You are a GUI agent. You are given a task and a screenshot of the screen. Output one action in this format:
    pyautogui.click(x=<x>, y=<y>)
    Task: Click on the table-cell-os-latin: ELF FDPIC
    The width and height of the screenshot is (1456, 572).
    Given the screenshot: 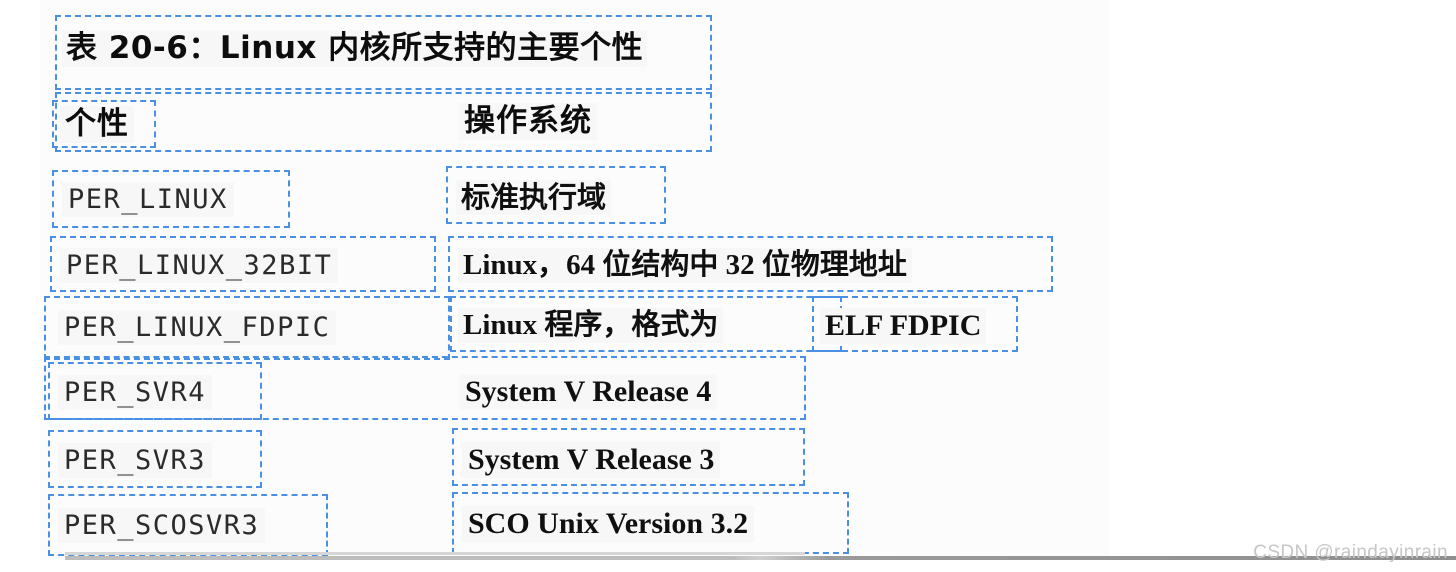 What is the action you would take?
    pyautogui.click(x=903, y=326)
    